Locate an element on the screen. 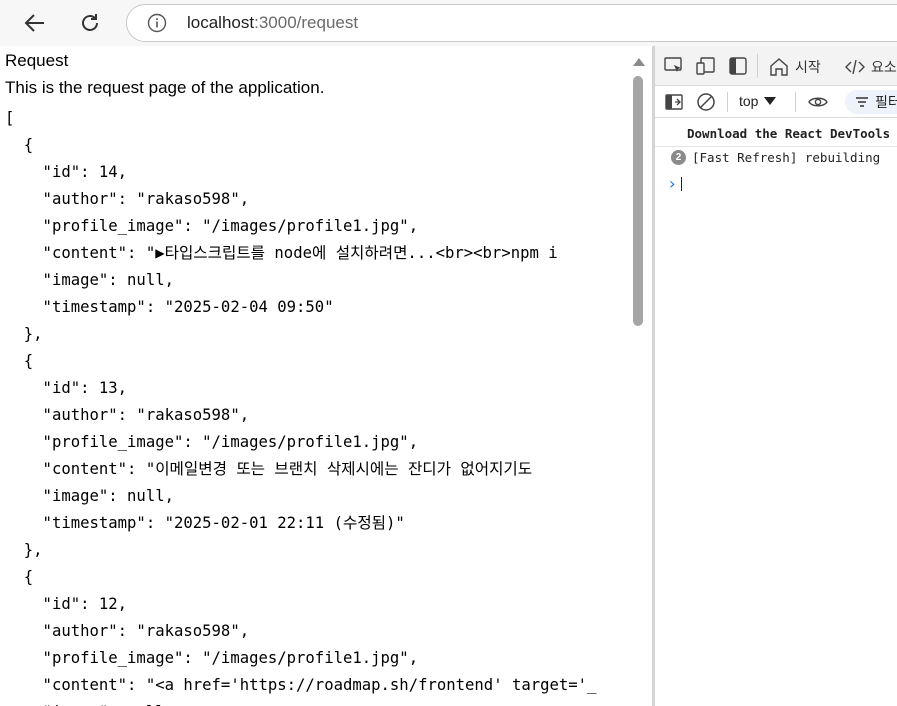 The image size is (897, 706). device-emulation-icon is located at coordinates (705, 66).